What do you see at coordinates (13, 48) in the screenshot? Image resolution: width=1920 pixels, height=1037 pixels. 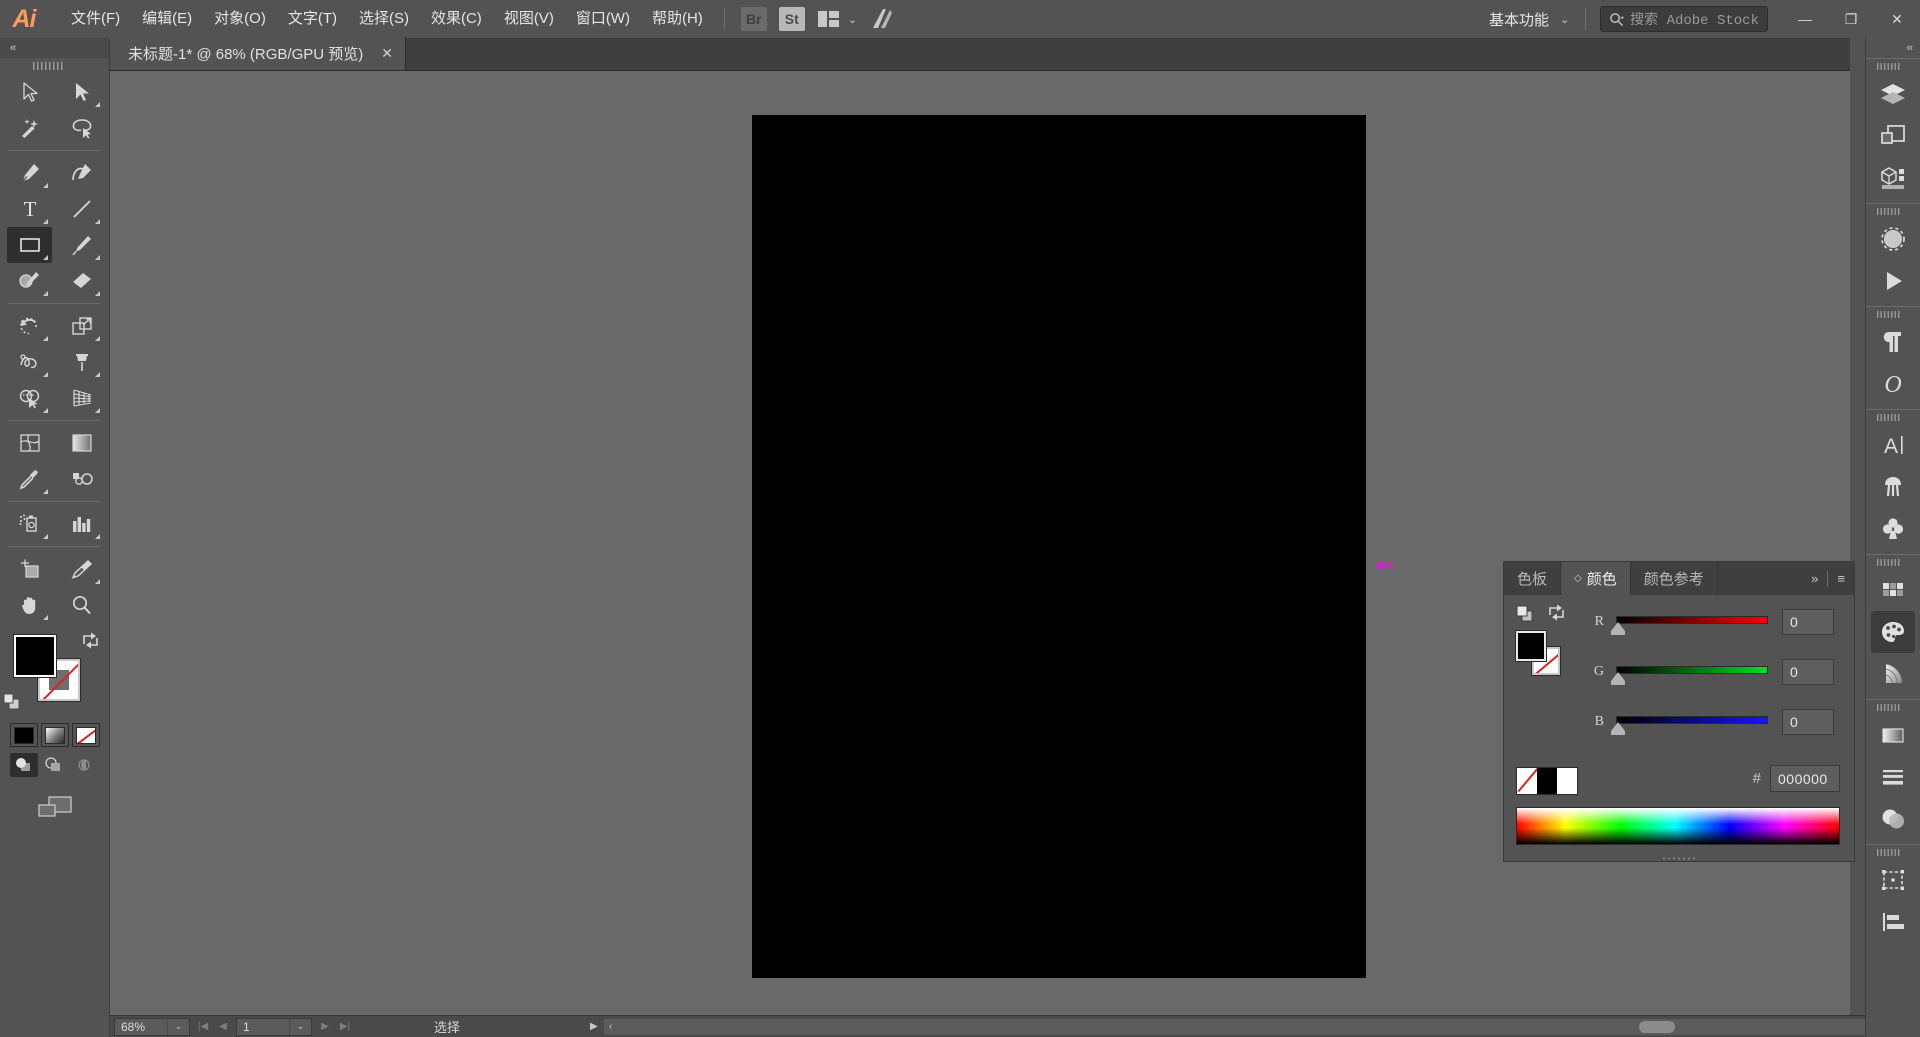 I see `collapse-panel-icon: ‹‹` at bounding box center [13, 48].